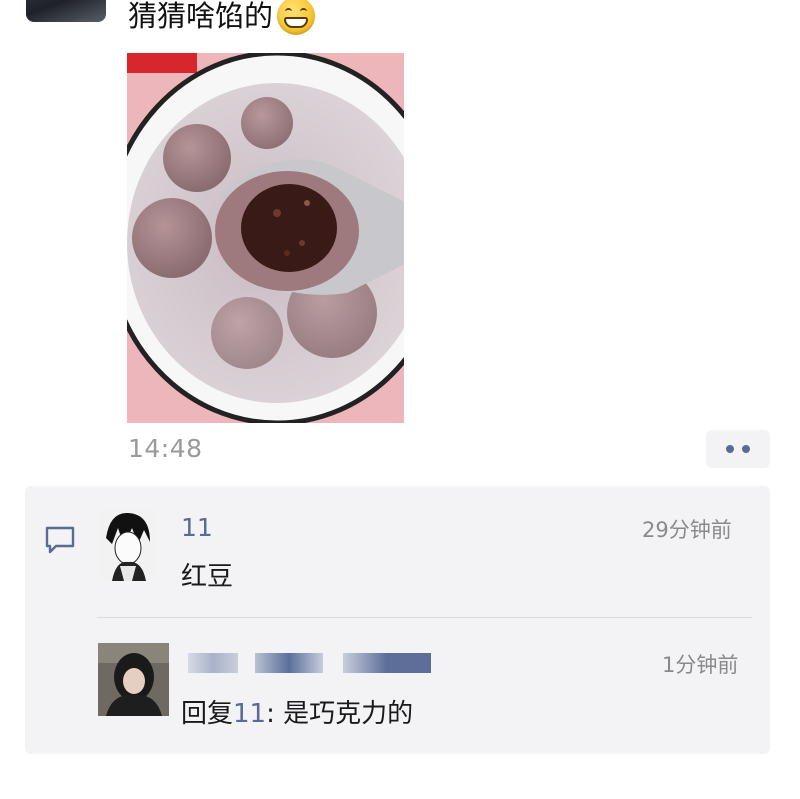  I want to click on anime-avatar-image, so click(127, 544).